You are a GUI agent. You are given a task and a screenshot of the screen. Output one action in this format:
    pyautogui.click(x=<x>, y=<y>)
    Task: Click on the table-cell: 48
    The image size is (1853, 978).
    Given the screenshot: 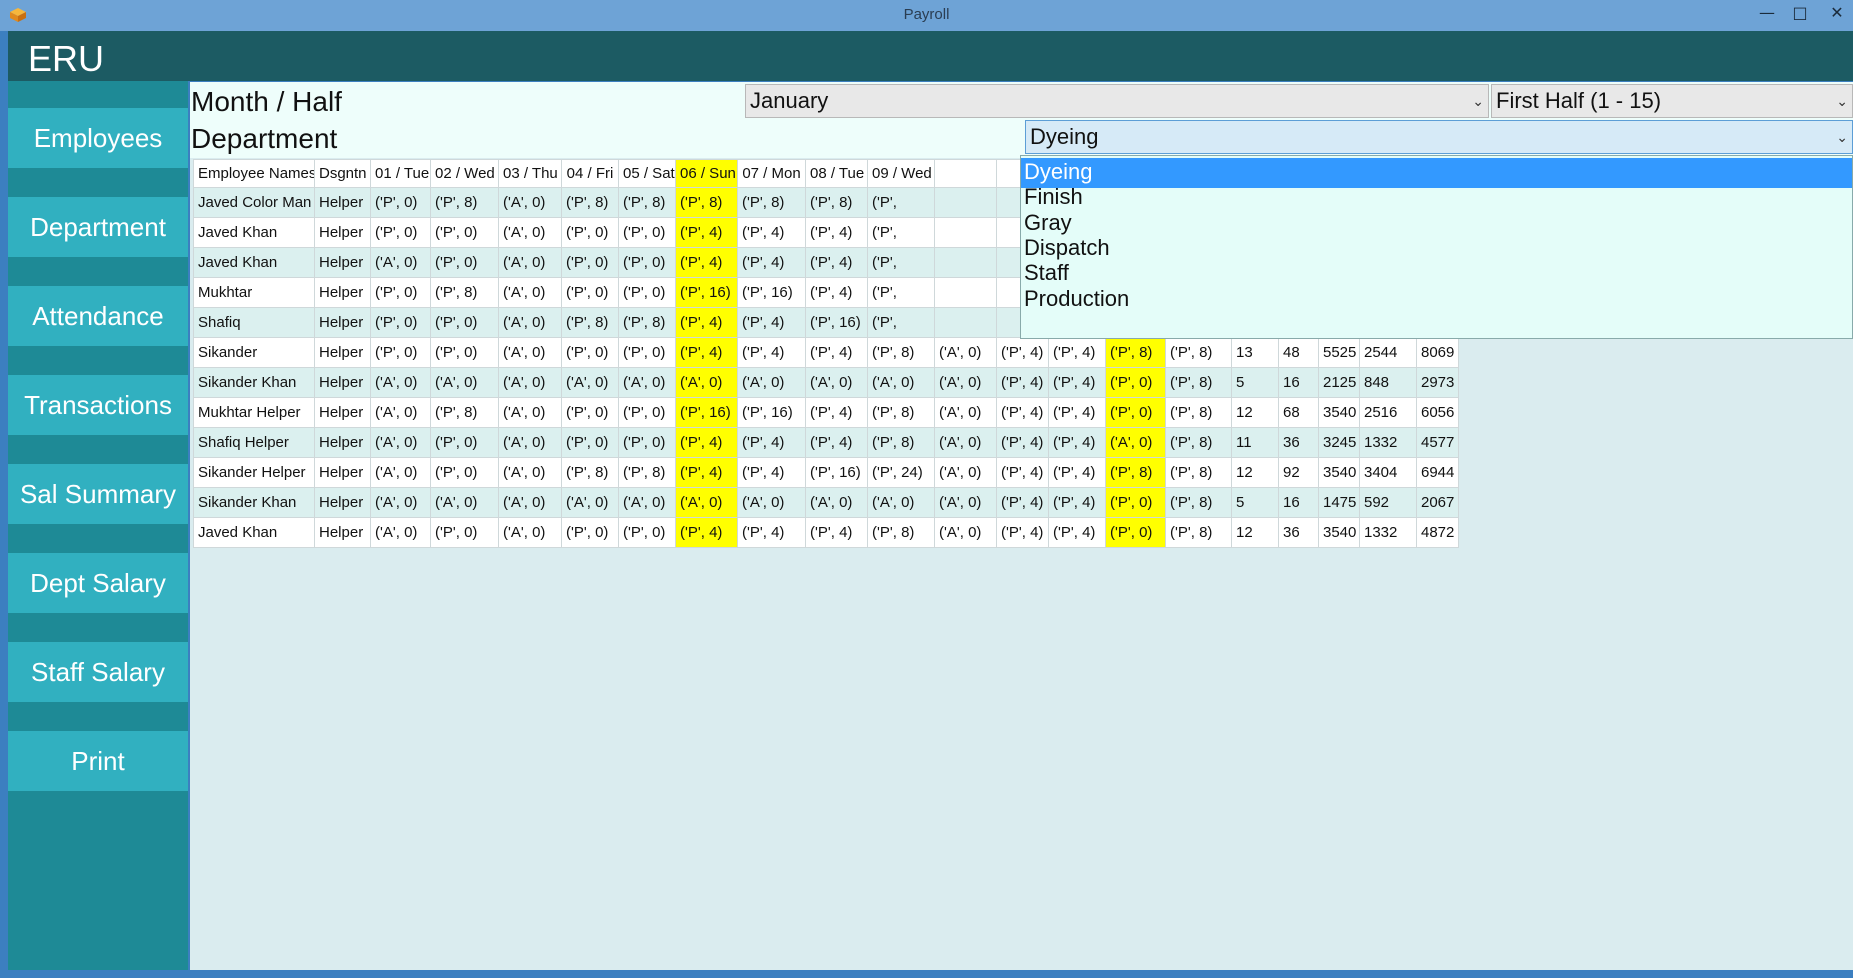 What is the action you would take?
    pyautogui.click(x=1298, y=352)
    